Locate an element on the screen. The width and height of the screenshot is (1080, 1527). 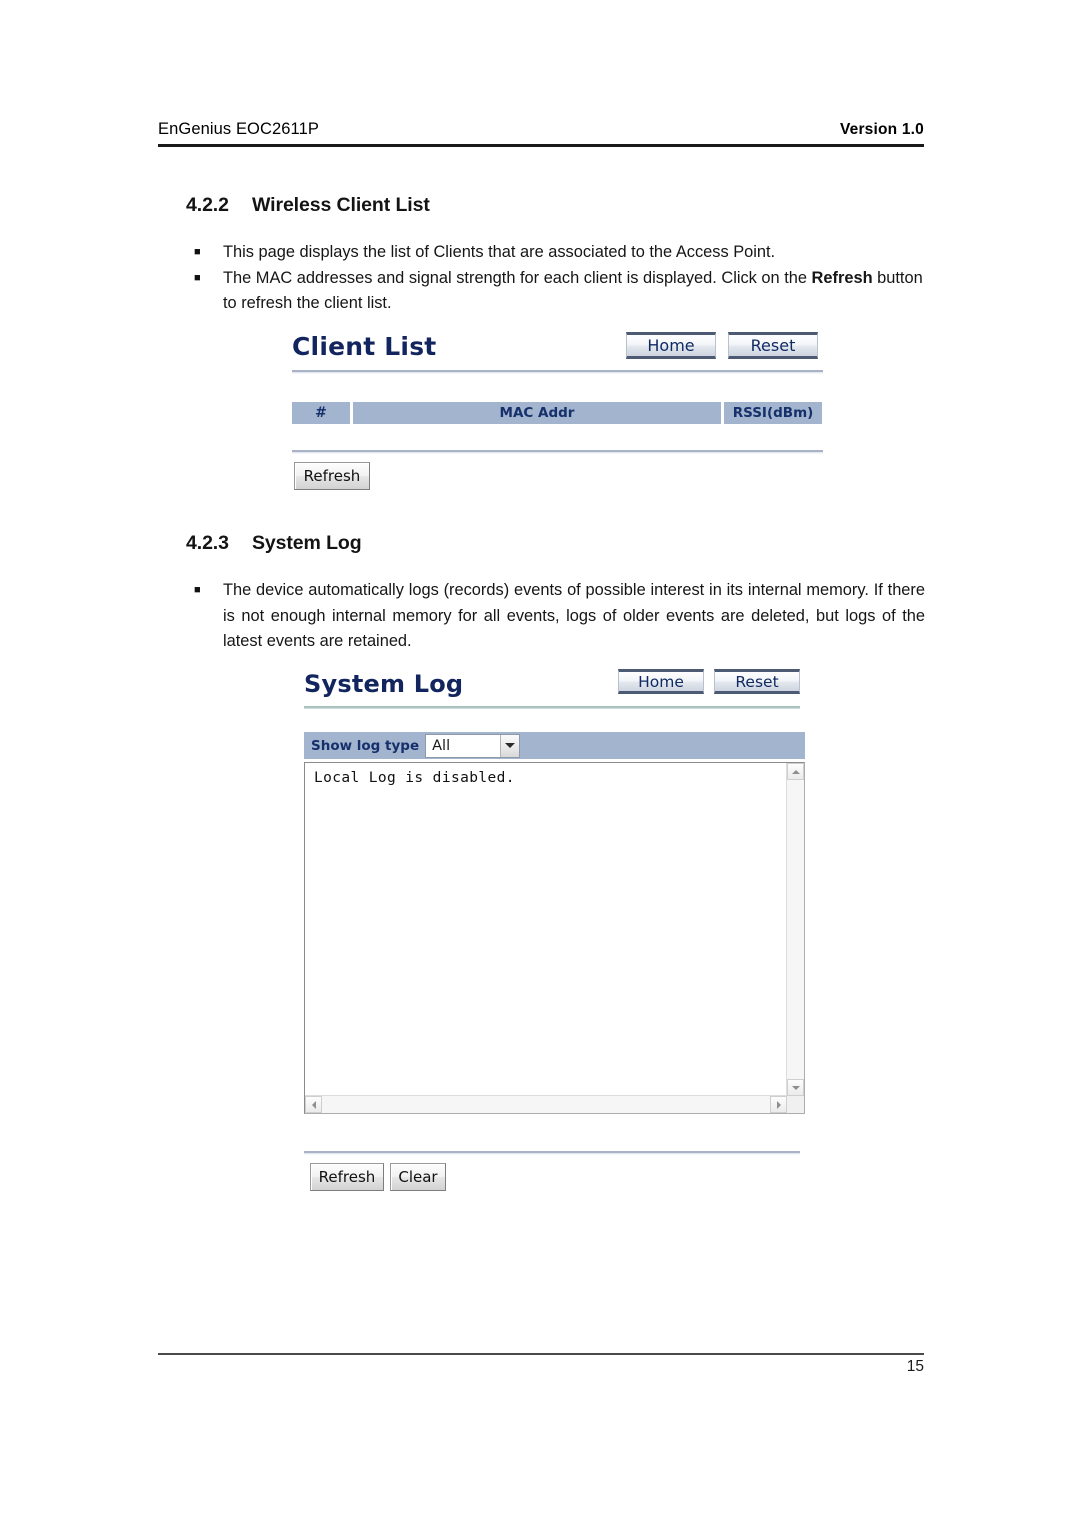
chevron-down-icon is located at coordinates (510, 745).